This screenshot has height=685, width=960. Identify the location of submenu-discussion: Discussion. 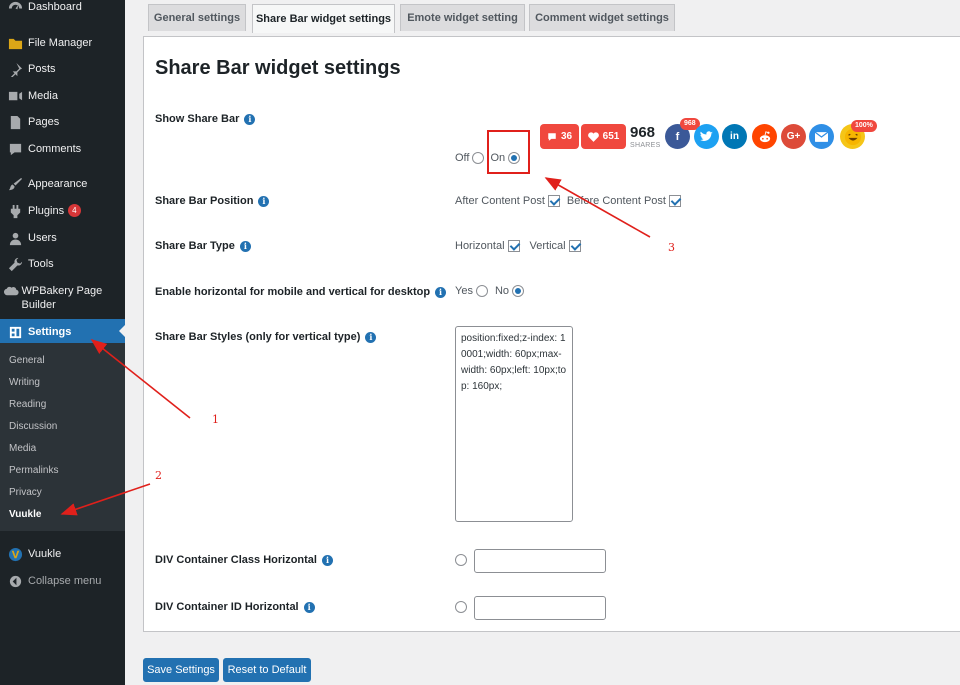
(33, 426).